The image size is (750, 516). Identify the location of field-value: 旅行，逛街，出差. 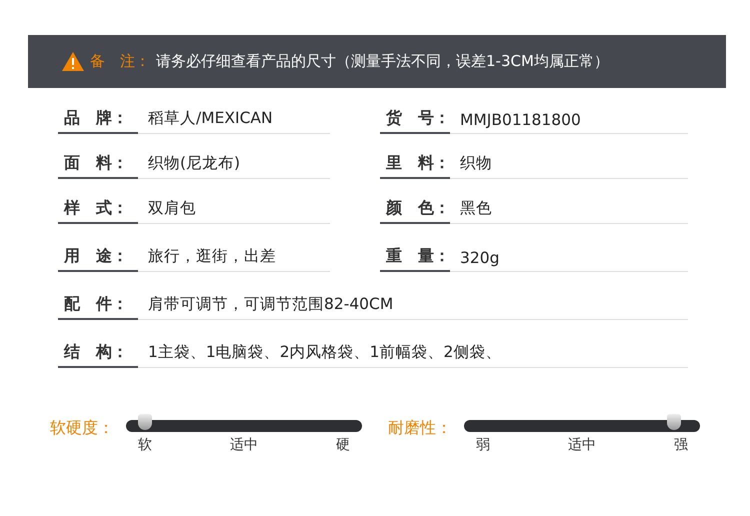
(234, 259).